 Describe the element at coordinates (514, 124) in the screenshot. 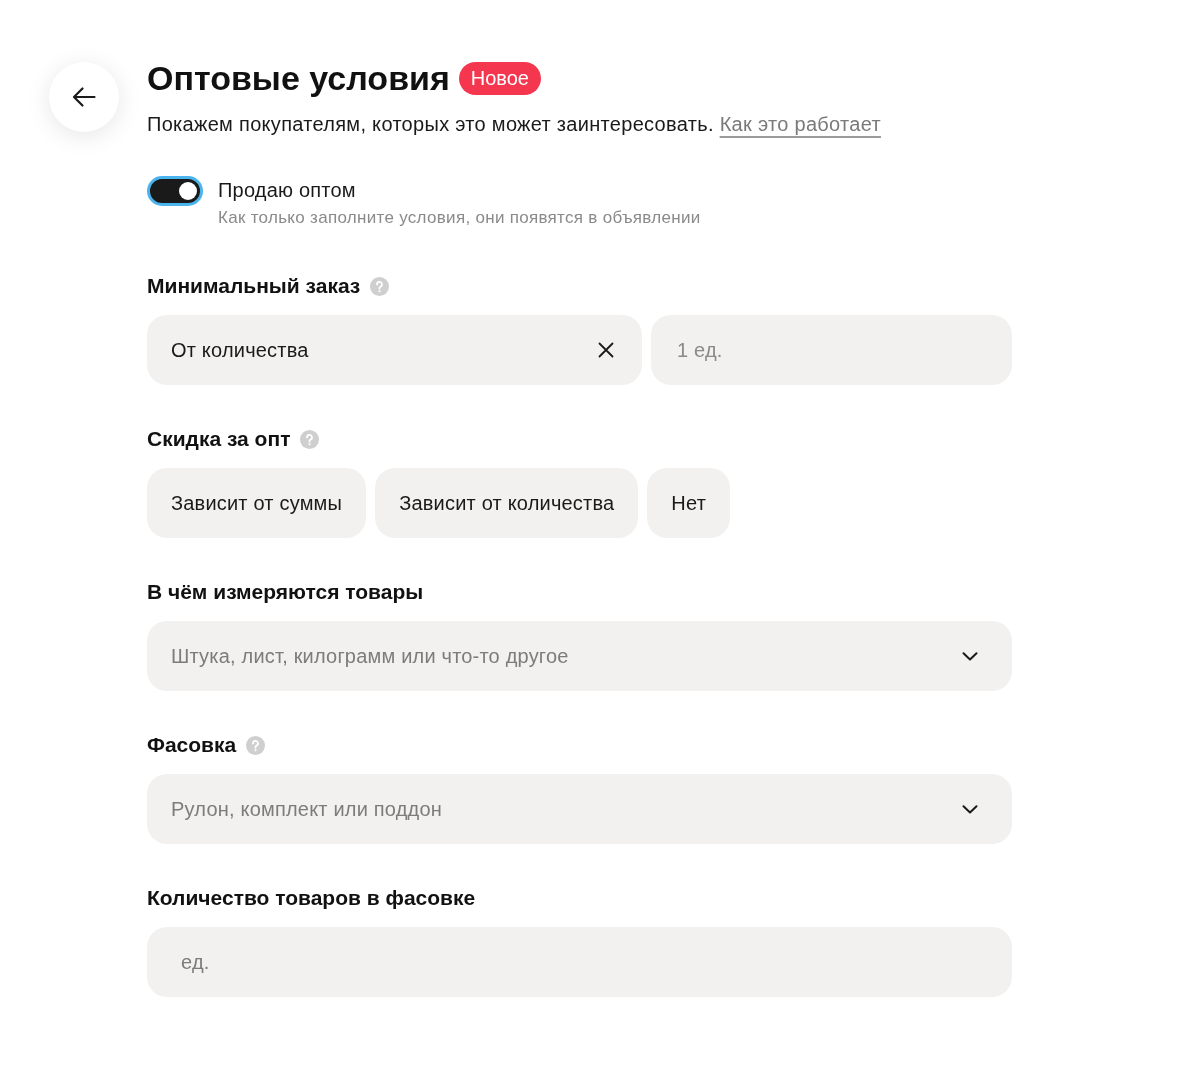

I see `page-description: Покажем покупателям, которых это может заинтересовать. Как это работает` at that location.